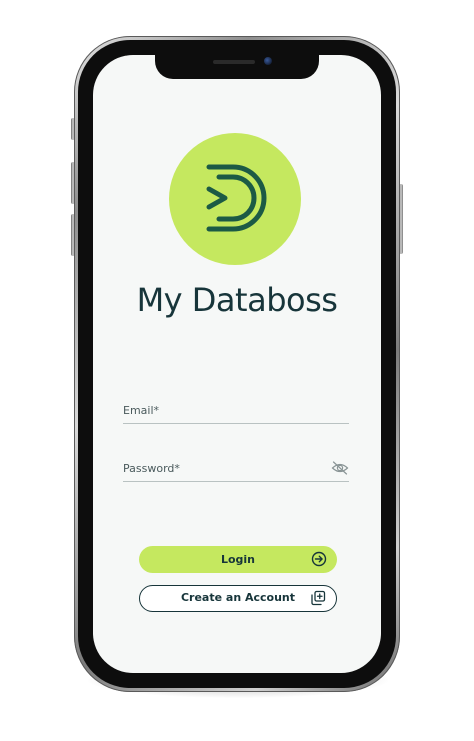 The image size is (474, 741). Describe the element at coordinates (236, 412) in the screenshot. I see `email-field: Email*` at that location.